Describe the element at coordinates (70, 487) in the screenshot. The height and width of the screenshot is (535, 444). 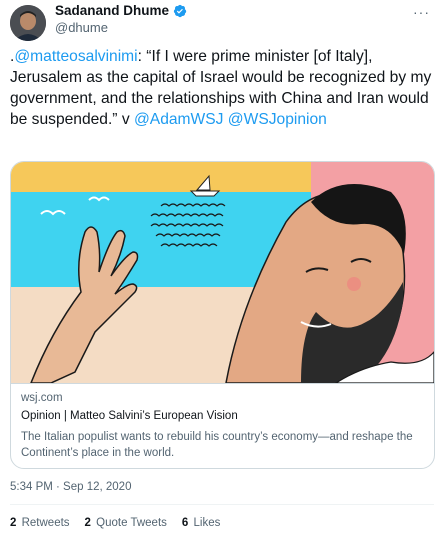
I see `tweet-timestamp: 5:34 PM · Sep 12, 2020` at that location.